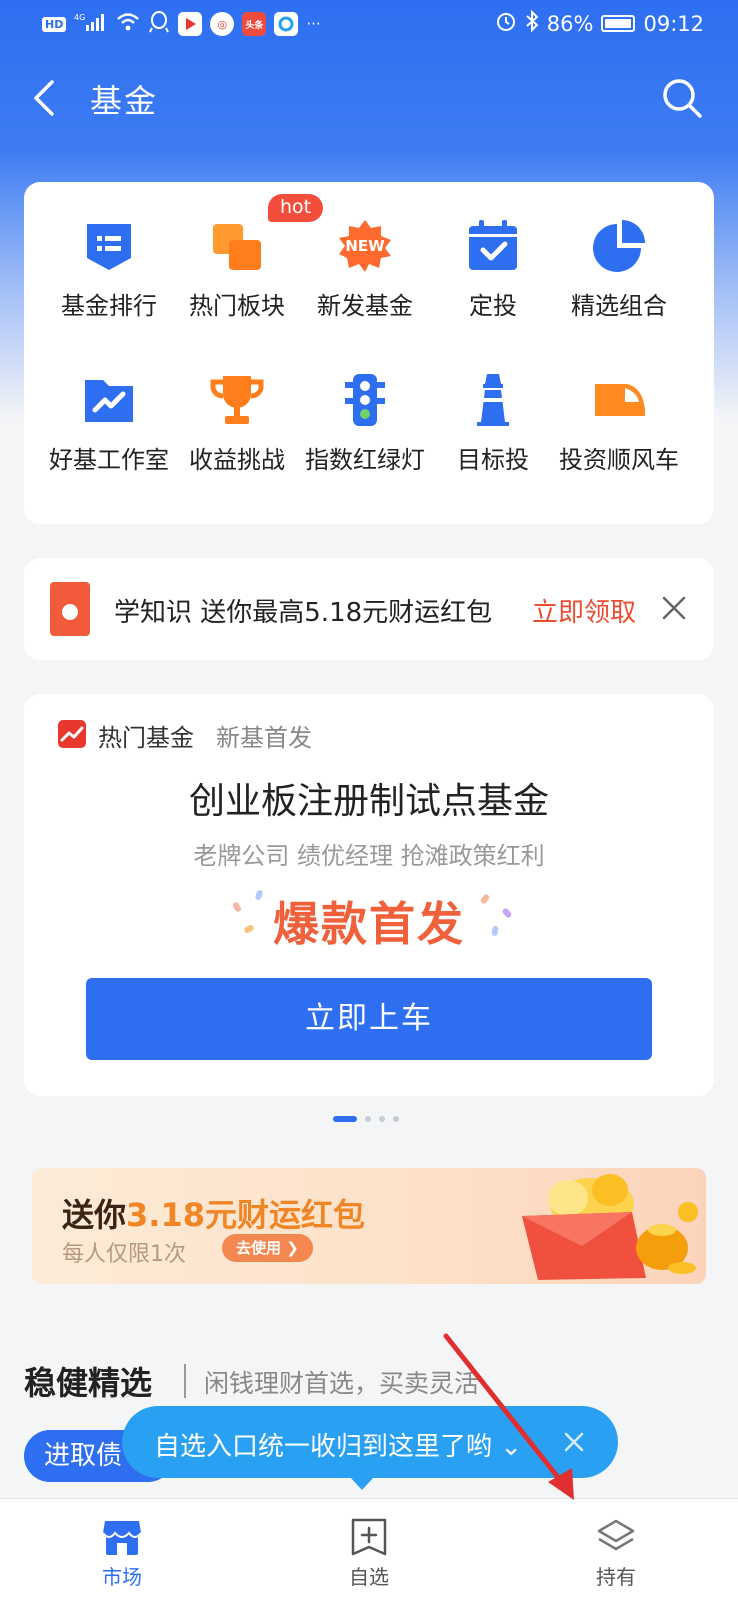 This screenshot has height=1600, width=738. I want to click on section-subtitle: 闲钱理财首选，买卖灵活, so click(342, 1383).